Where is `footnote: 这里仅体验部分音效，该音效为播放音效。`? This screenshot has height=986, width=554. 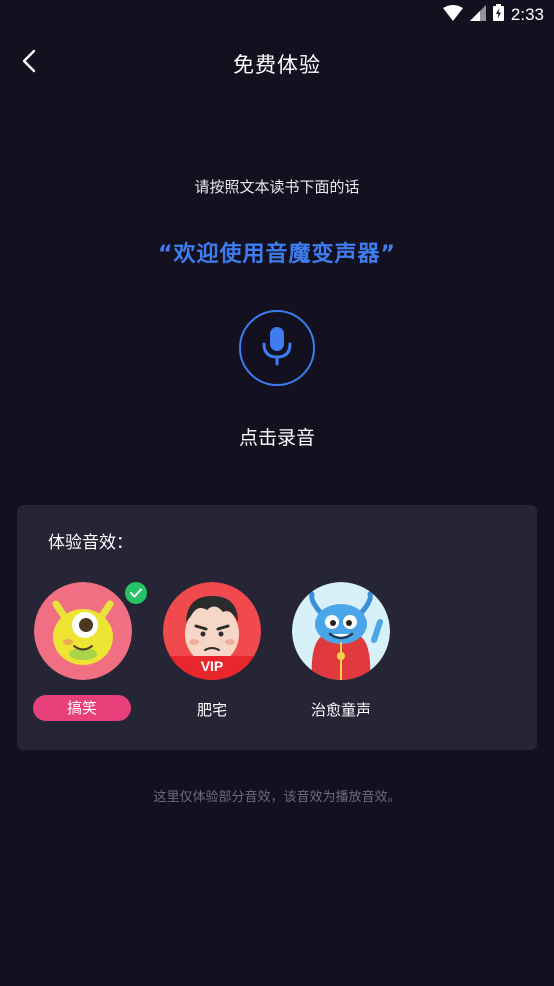 footnote: 这里仅体验部分音效，该音效为播放音效。 is located at coordinates (277, 797).